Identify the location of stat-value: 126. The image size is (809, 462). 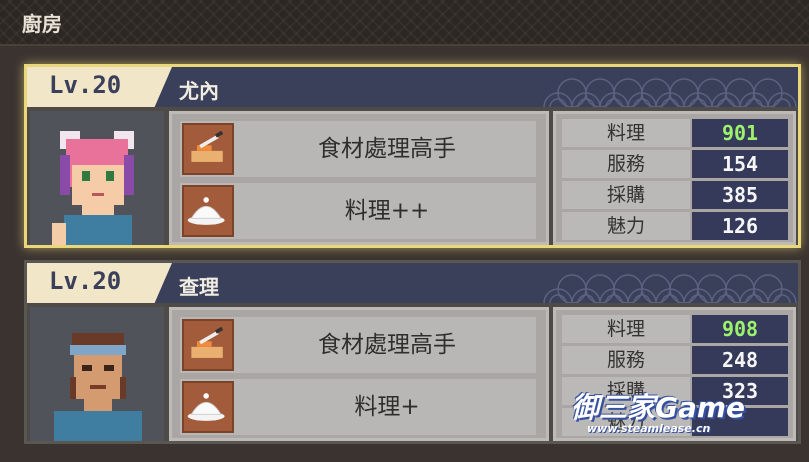
(740, 226).